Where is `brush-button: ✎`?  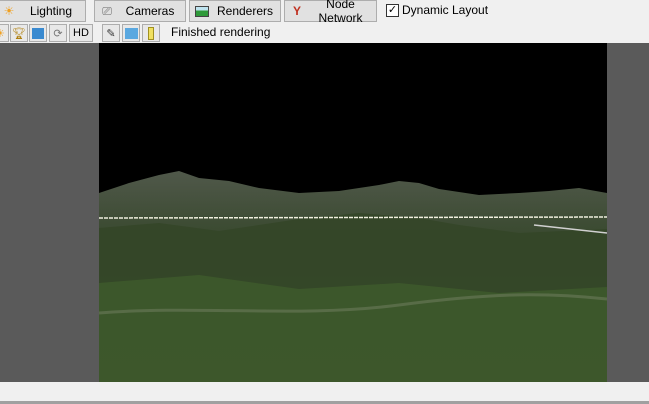
brush-button: ✎ is located at coordinates (111, 33).